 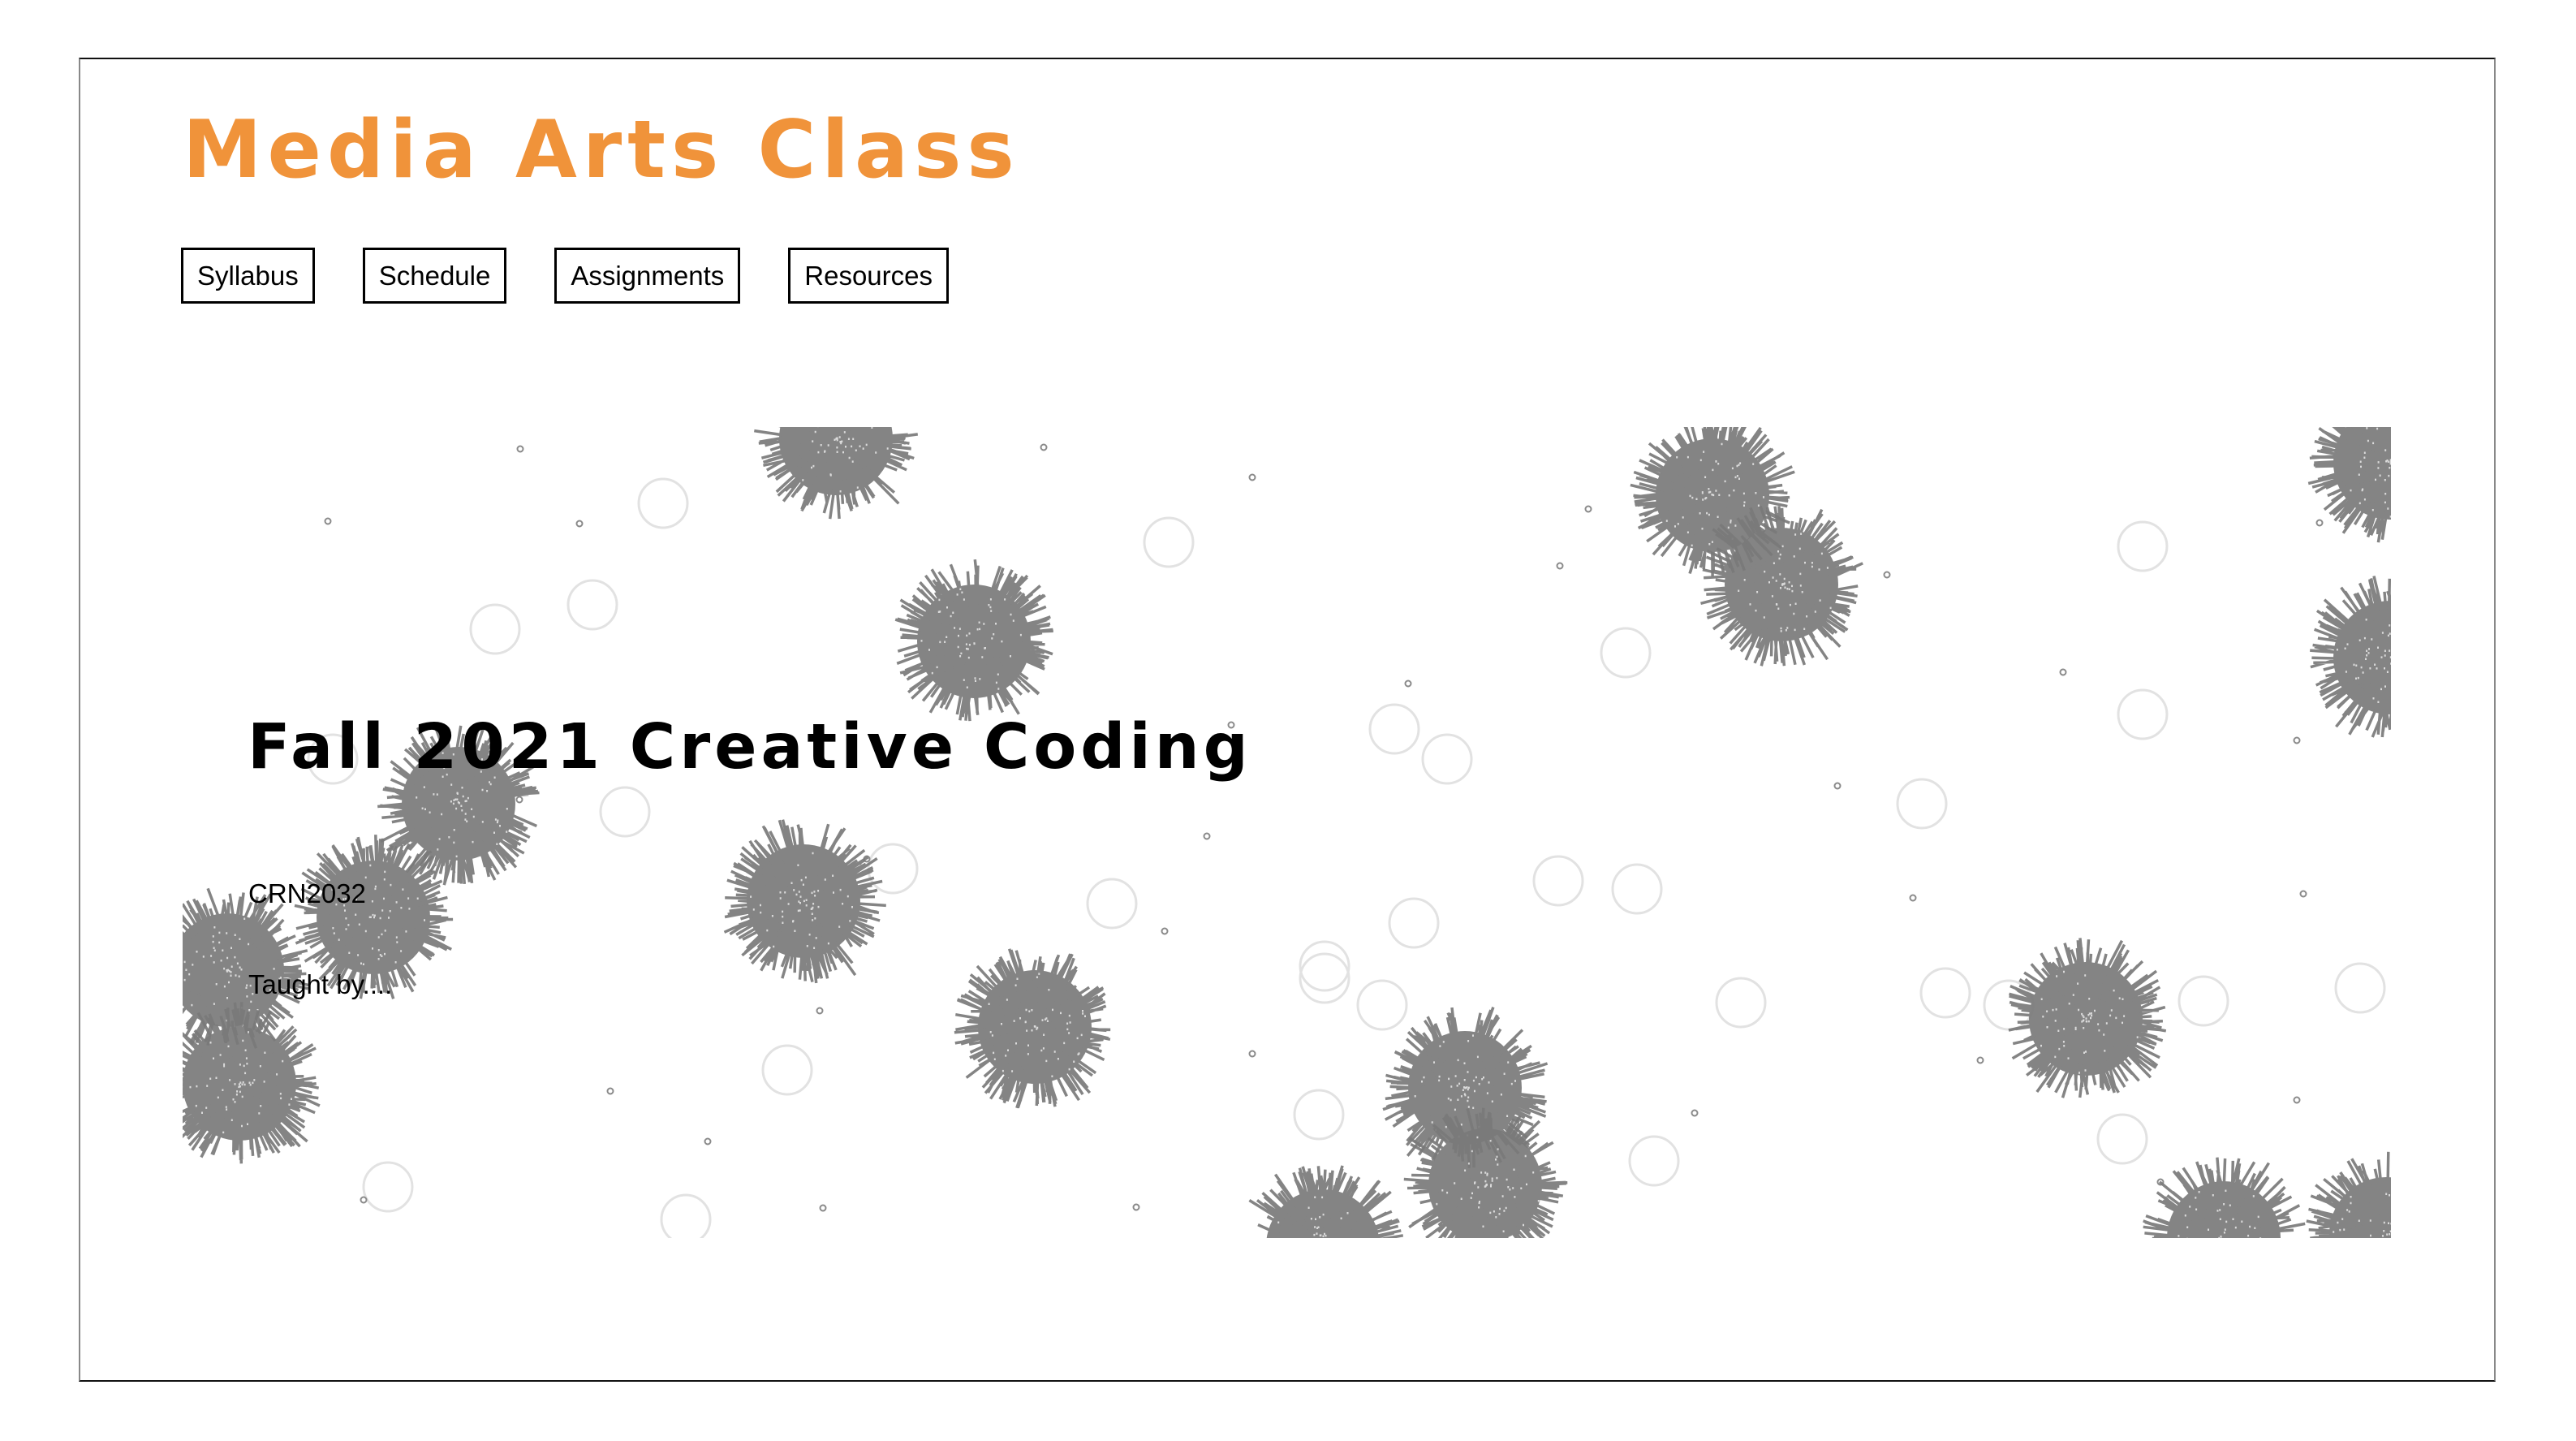 I want to click on nav-schedule-button: Schedule, so click(x=435, y=276).